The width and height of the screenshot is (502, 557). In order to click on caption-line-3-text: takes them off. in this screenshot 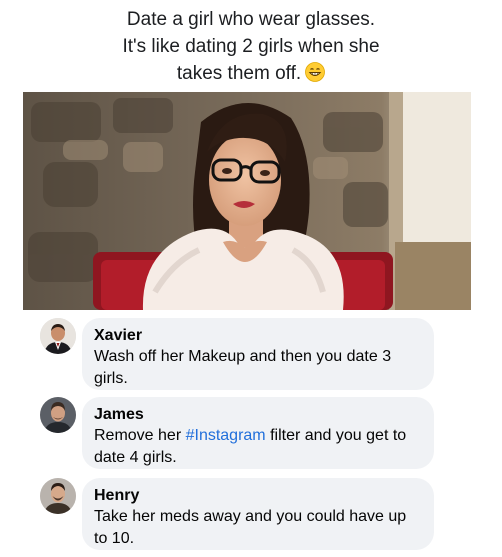, I will do `click(239, 73)`.